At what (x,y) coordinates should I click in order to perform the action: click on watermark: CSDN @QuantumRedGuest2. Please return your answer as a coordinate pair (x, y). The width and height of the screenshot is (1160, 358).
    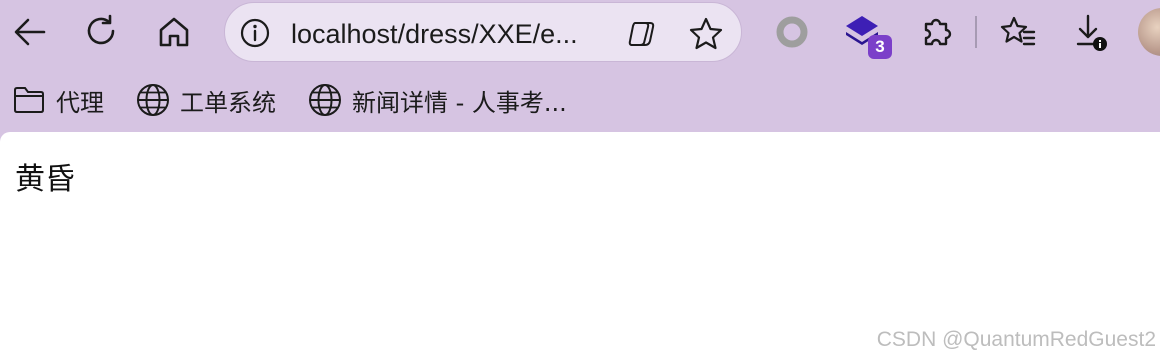
    Looking at the image, I should click on (1016, 339).